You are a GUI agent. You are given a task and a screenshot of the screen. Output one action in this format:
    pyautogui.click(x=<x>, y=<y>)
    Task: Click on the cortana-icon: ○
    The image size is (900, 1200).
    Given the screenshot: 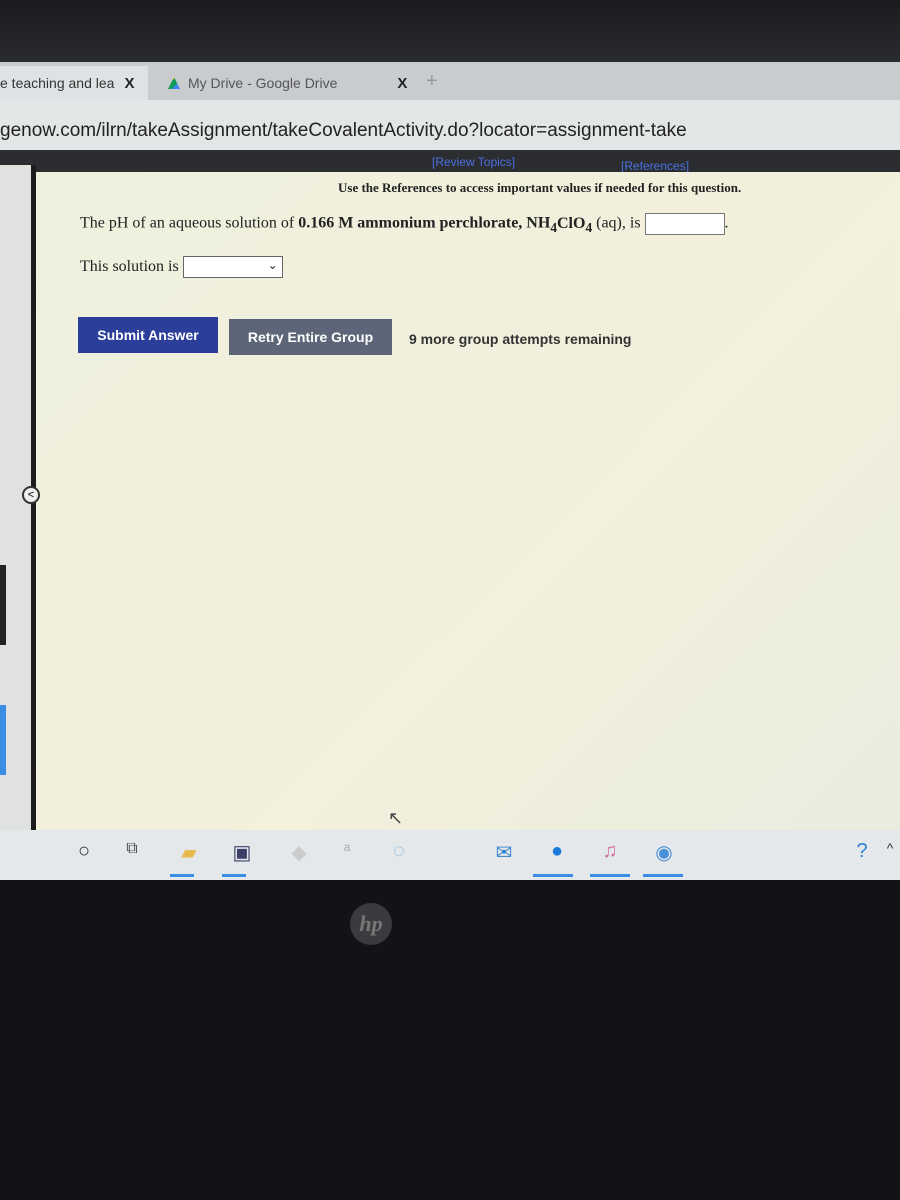 What is the action you would take?
    pyautogui.click(x=84, y=854)
    